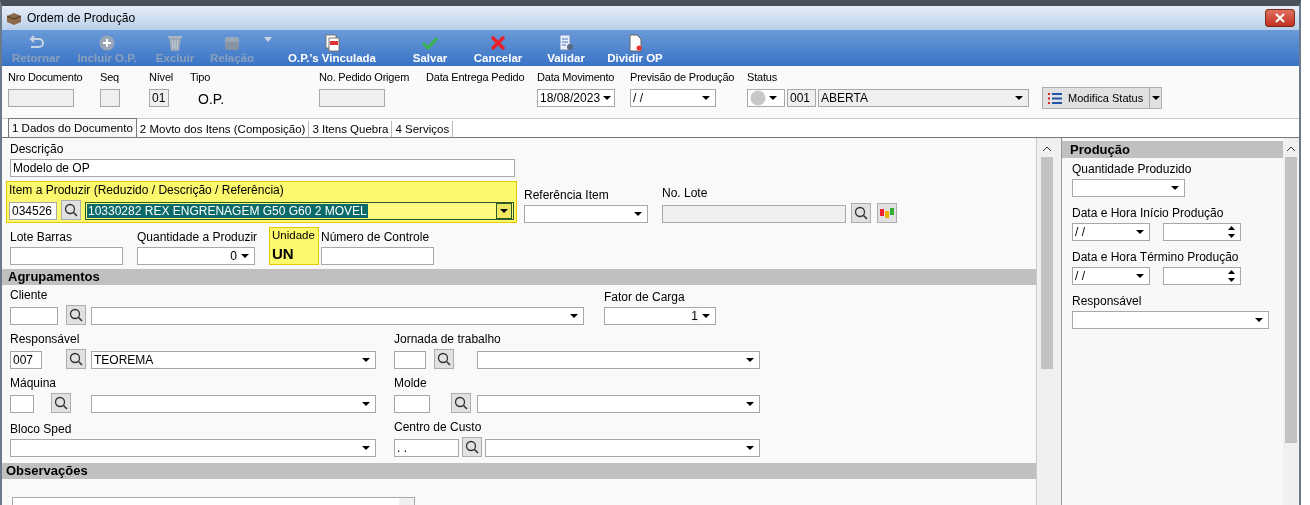 The height and width of the screenshot is (505, 1310). What do you see at coordinates (33, 211) in the screenshot?
I see `item-code-field: 034526` at bounding box center [33, 211].